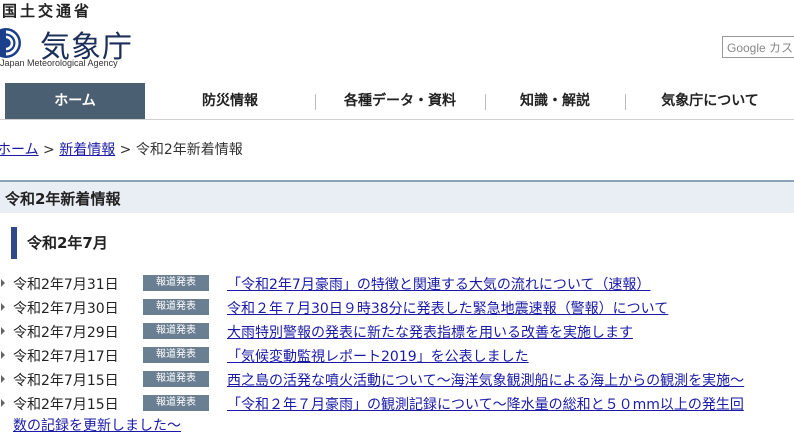 This screenshot has height=432, width=794. Describe the element at coordinates (66, 333) in the screenshot. I see `news-date: 令和2年7月29日` at that location.